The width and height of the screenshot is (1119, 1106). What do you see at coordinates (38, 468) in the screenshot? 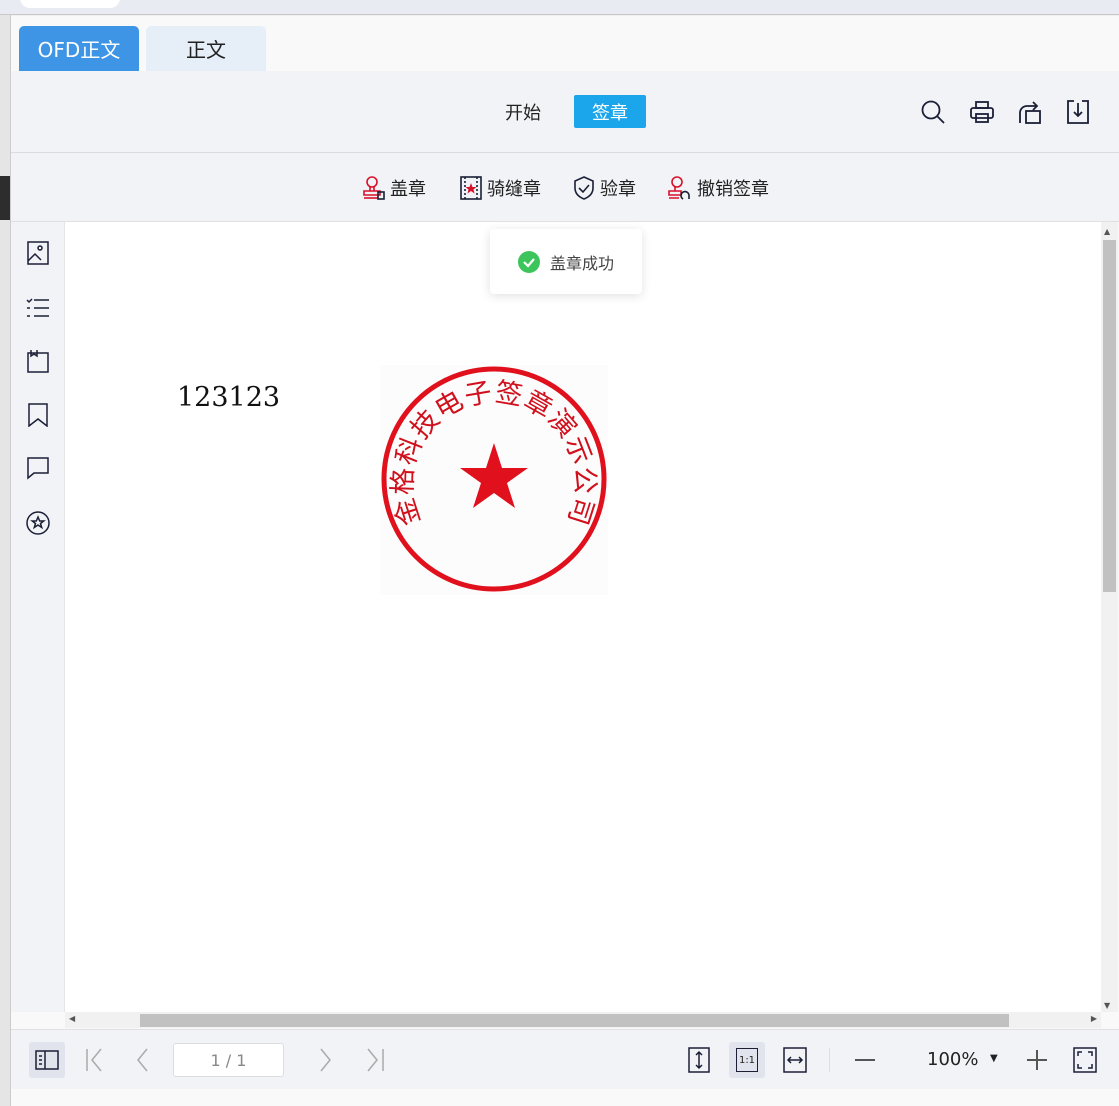
I see `comment-icon` at bounding box center [38, 468].